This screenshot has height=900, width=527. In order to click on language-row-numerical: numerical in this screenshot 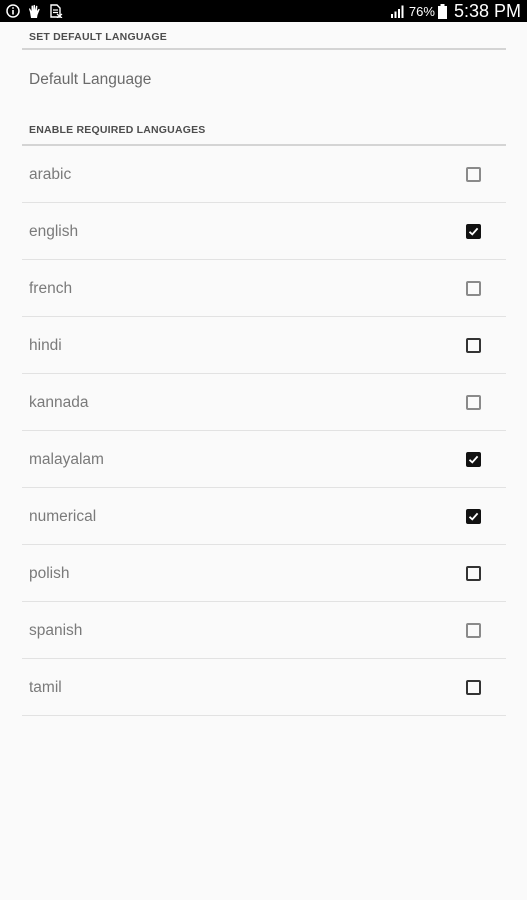, I will do `click(264, 516)`.